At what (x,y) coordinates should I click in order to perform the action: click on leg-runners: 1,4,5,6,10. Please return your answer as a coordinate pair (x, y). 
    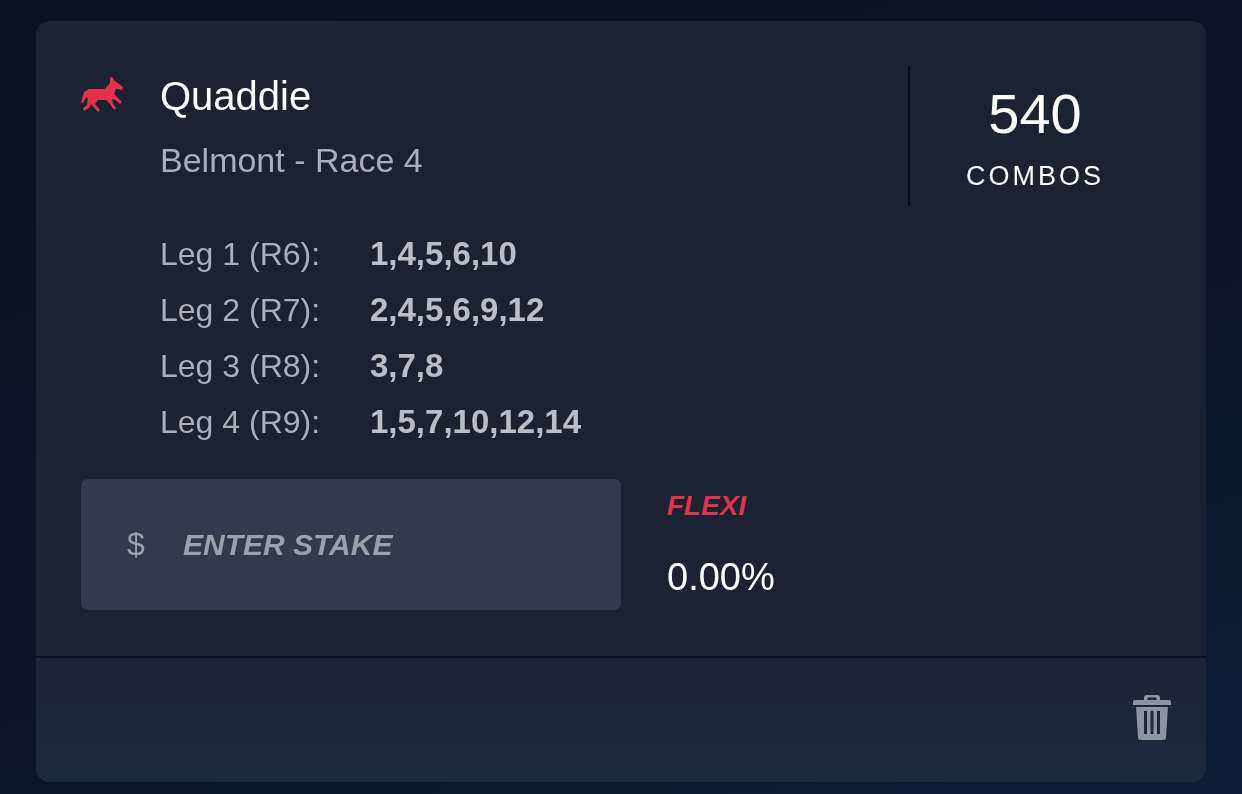
    Looking at the image, I should click on (443, 254).